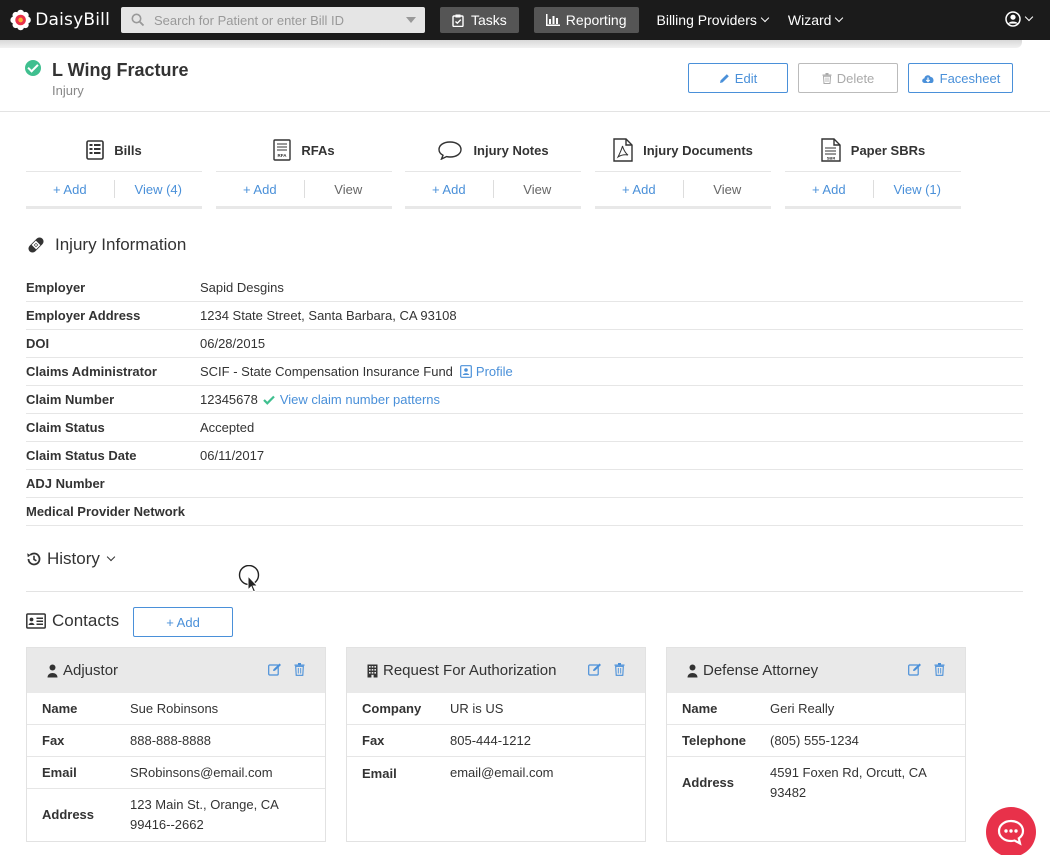 This screenshot has height=855, width=1050. I want to click on contact-row: Fax 888-888-8888, so click(176, 741).